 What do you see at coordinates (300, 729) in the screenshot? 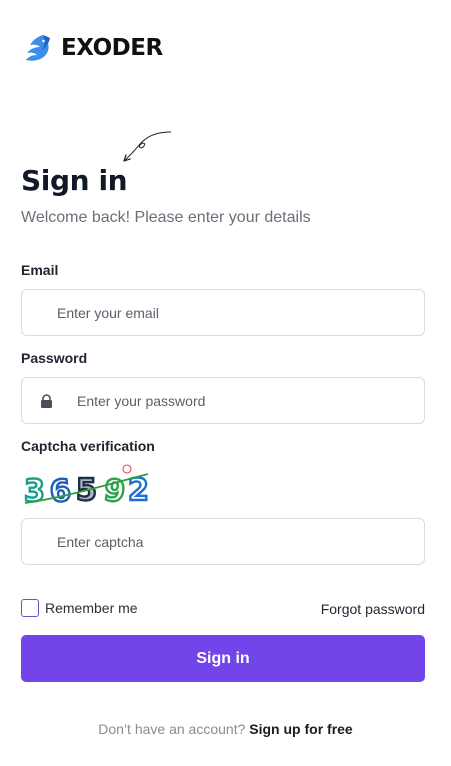
I see `signup-link: Sign up for free` at bounding box center [300, 729].